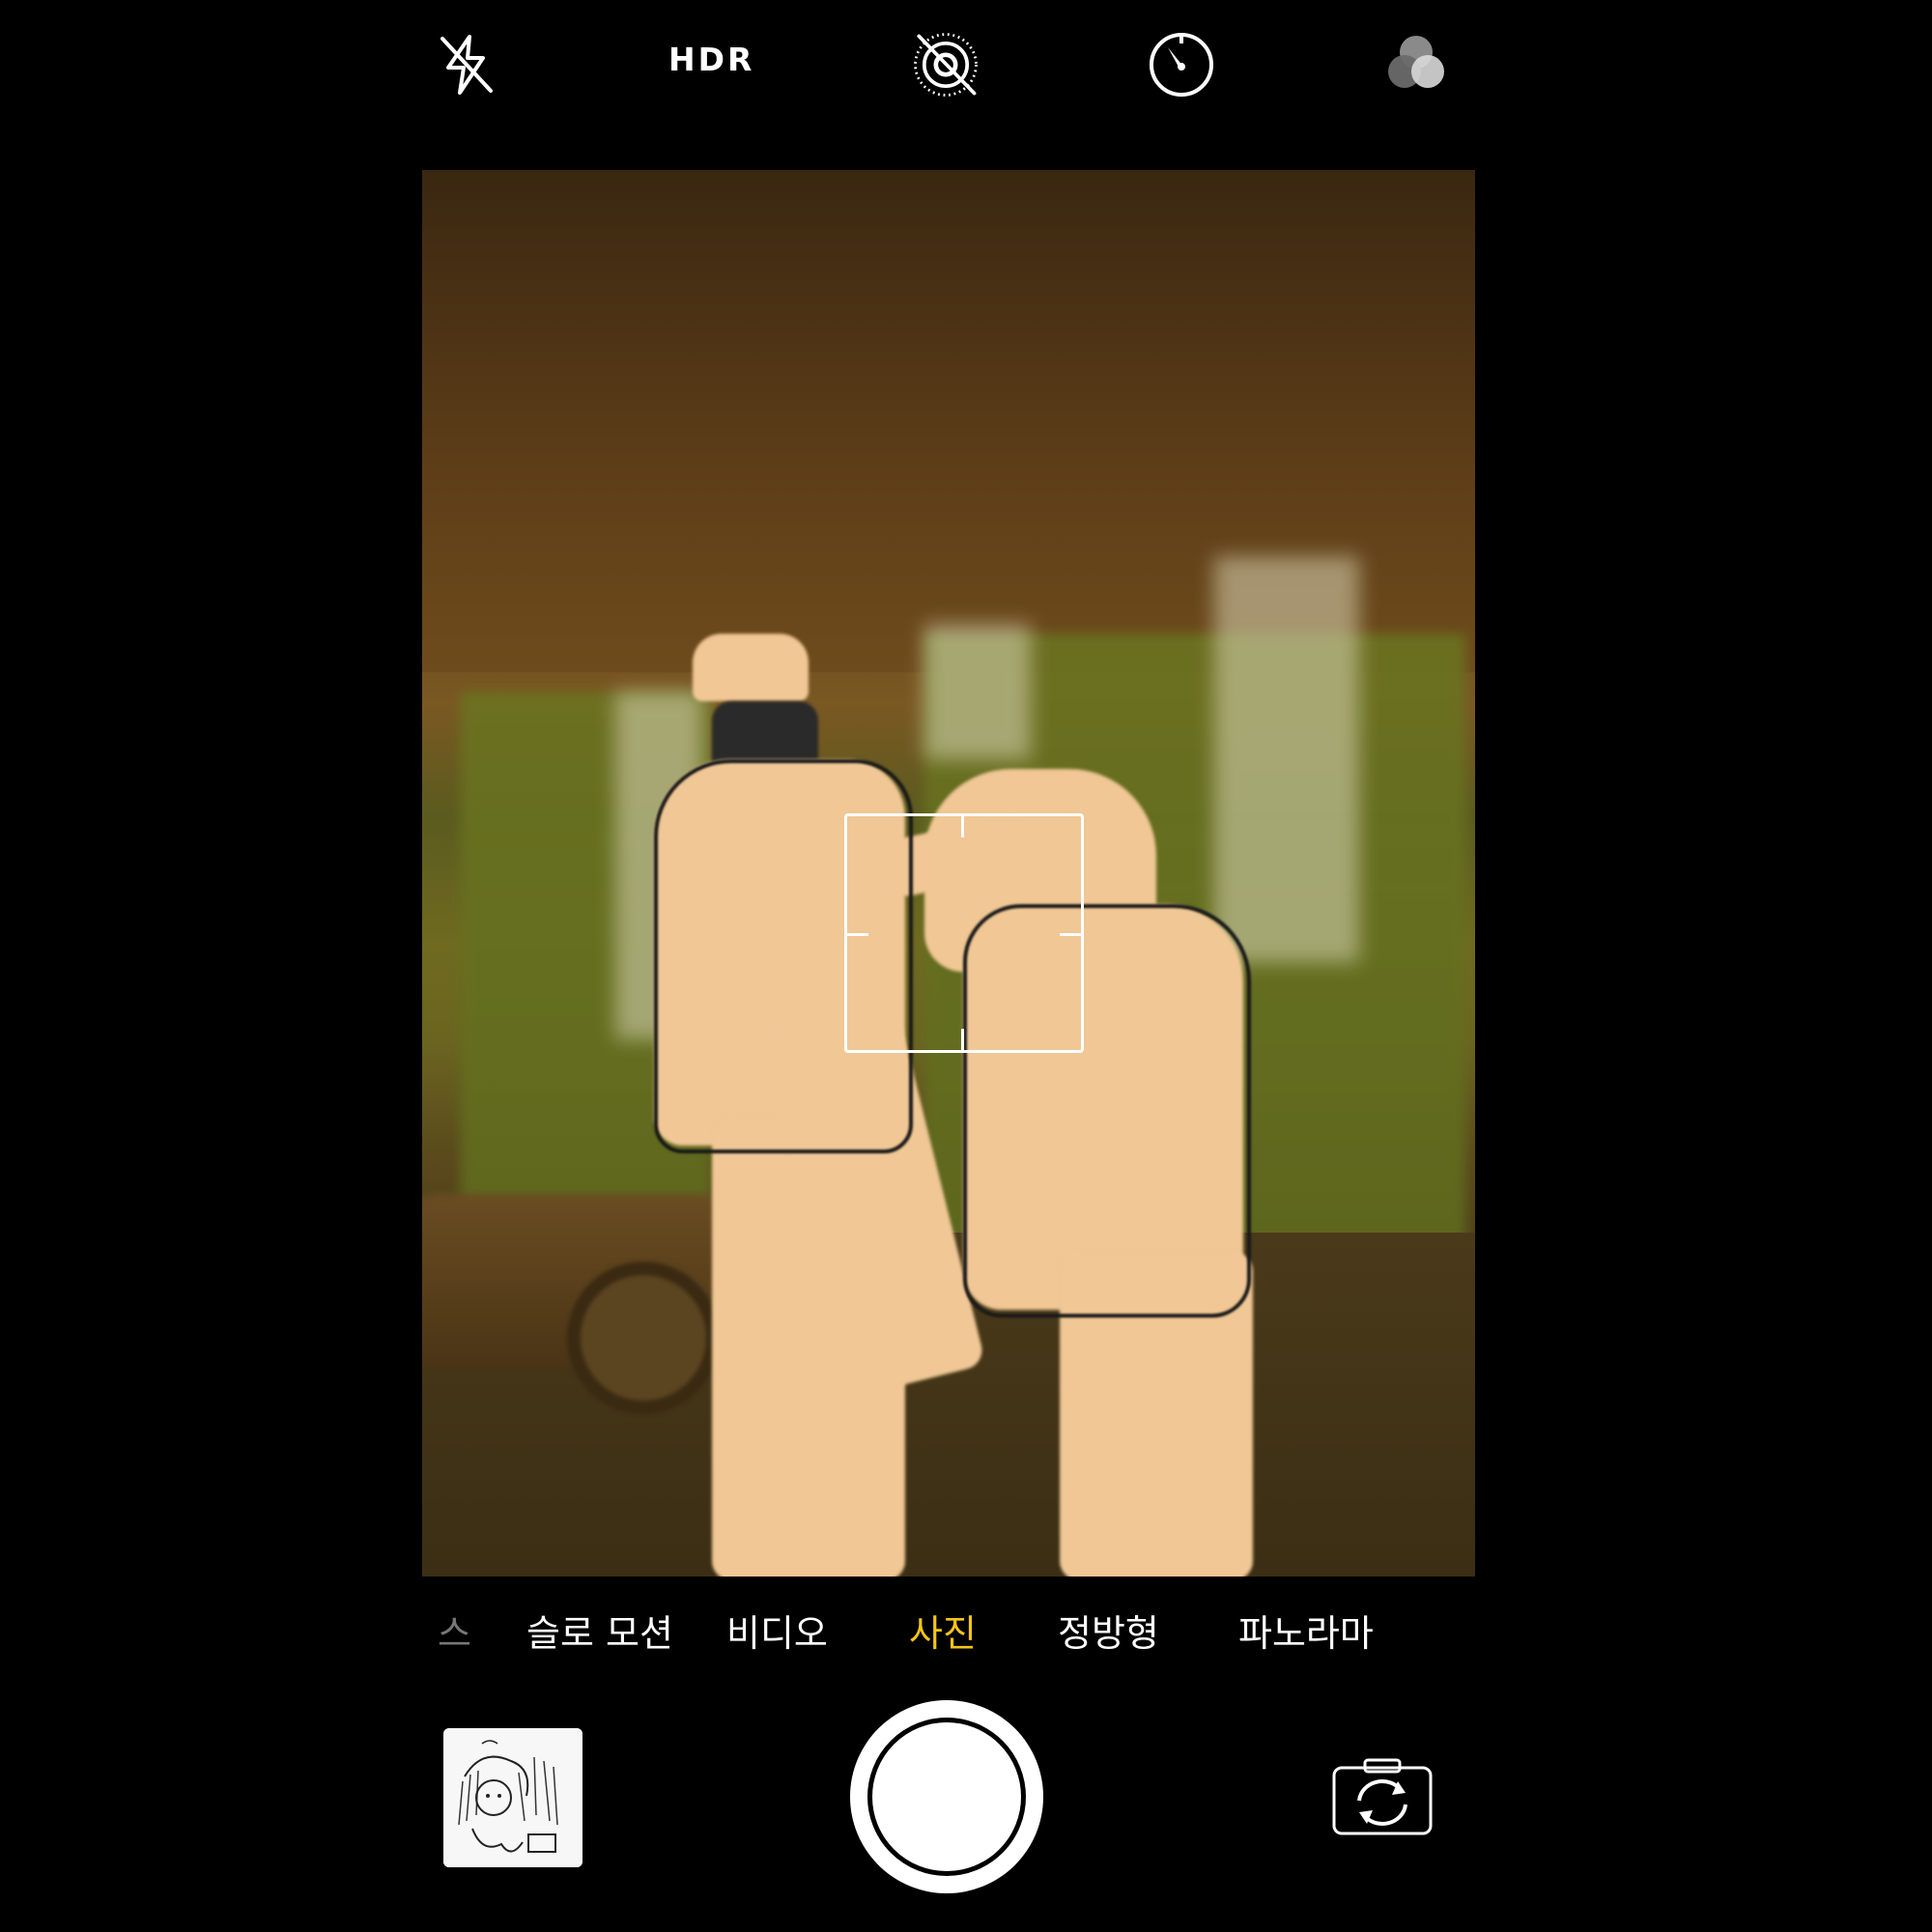  What do you see at coordinates (711, 59) in the screenshot?
I see `hdr-button: HDR` at bounding box center [711, 59].